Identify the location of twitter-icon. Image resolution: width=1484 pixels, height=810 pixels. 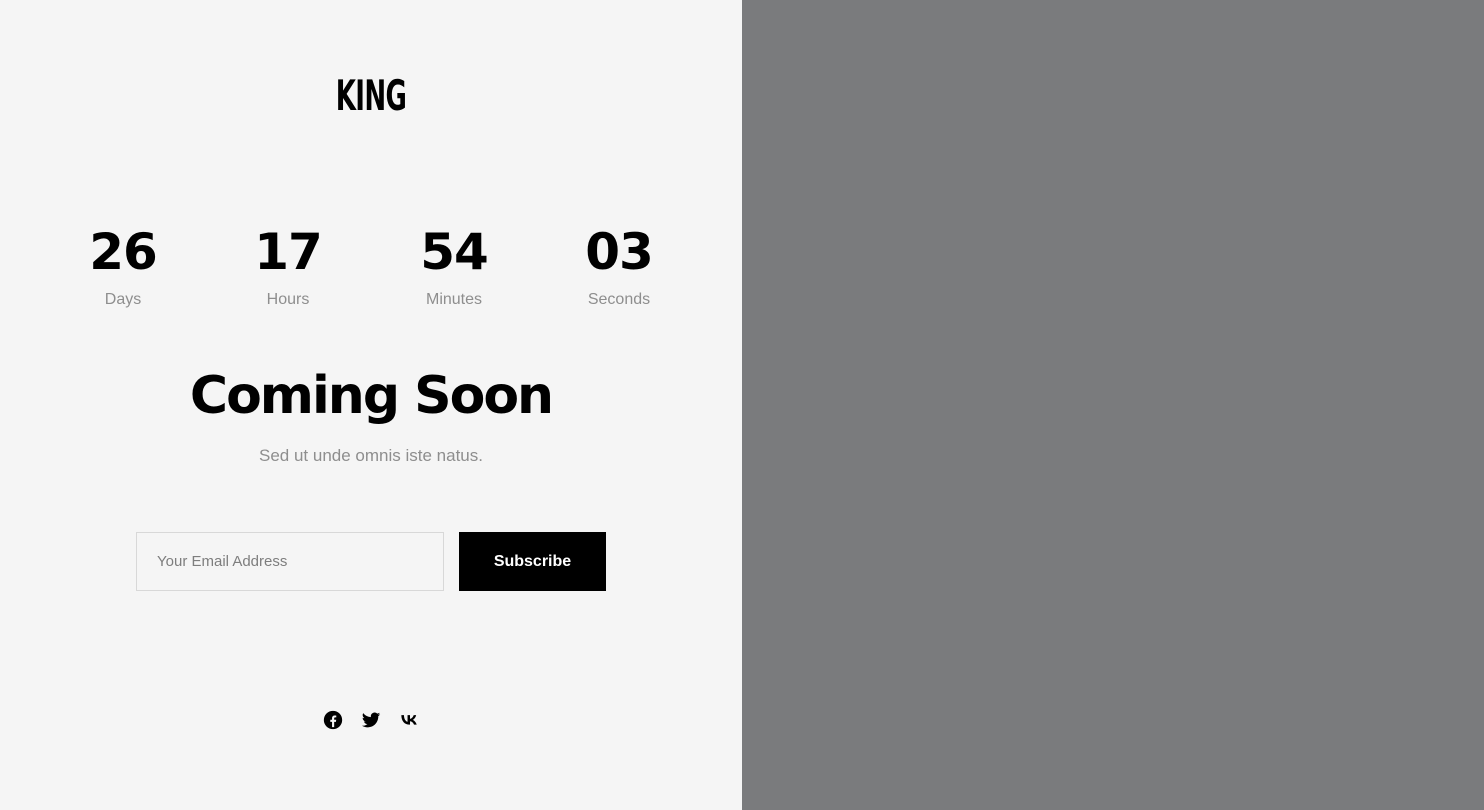
(371, 720).